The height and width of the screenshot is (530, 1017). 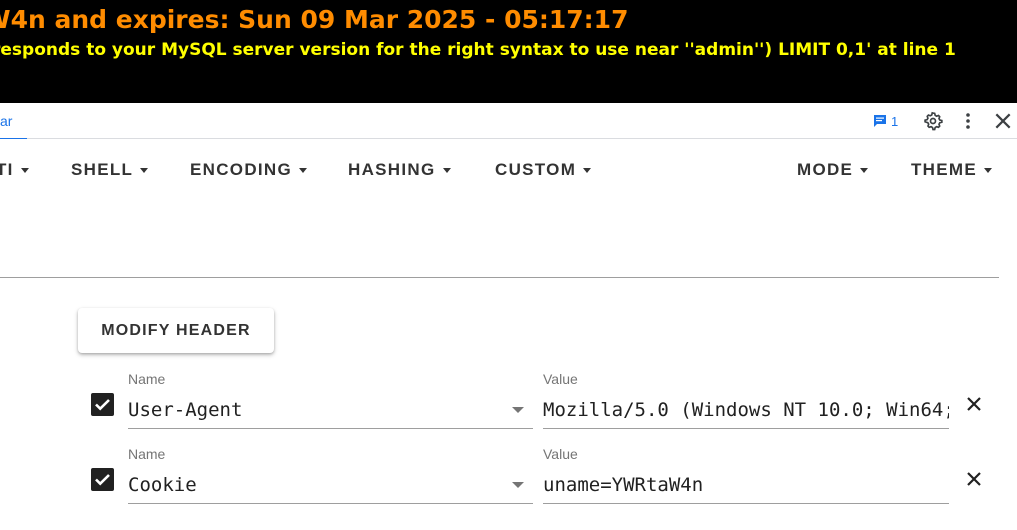 I want to click on menu-label: TI, so click(x=7, y=169).